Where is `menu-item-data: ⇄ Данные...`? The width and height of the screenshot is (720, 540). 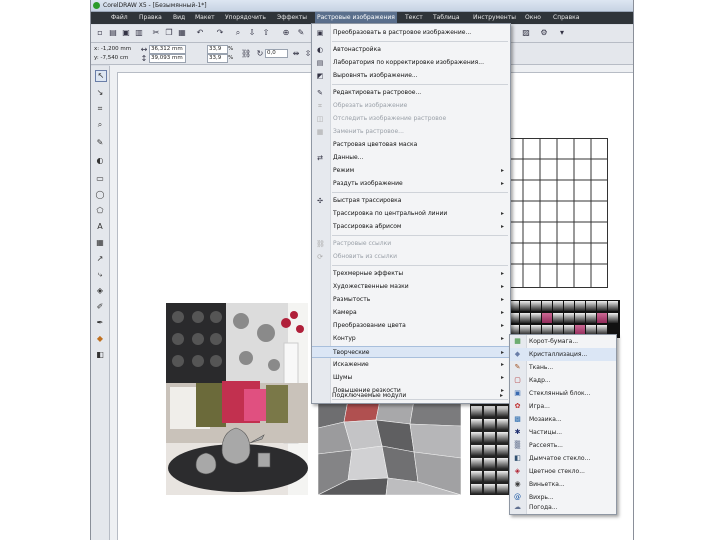
menu-item-data: ⇄ Данные... is located at coordinates (411, 158).